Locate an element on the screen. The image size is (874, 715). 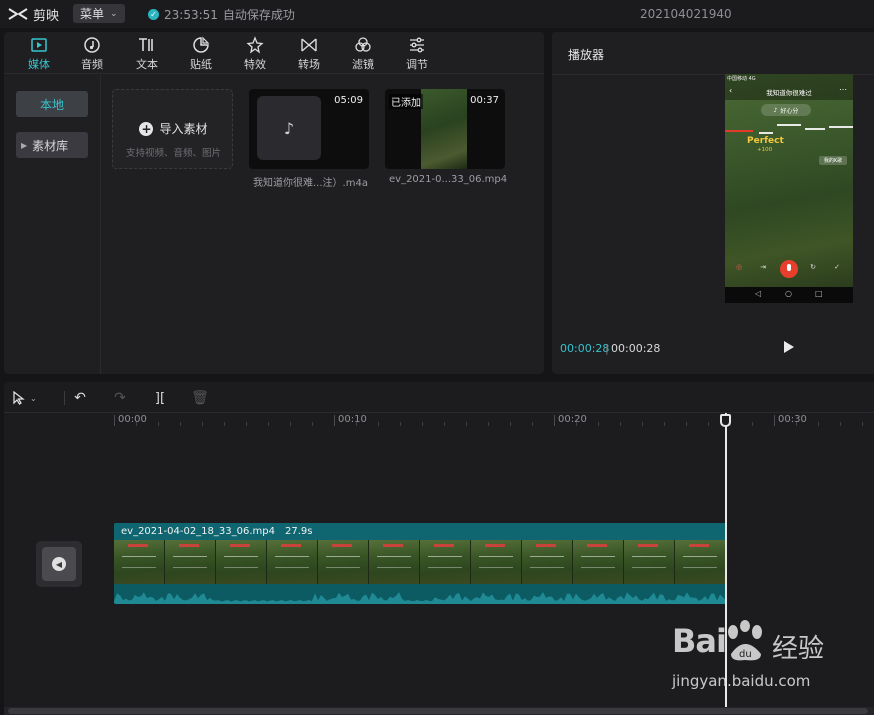
refresh-icon: ↻ is located at coordinates (813, 267).